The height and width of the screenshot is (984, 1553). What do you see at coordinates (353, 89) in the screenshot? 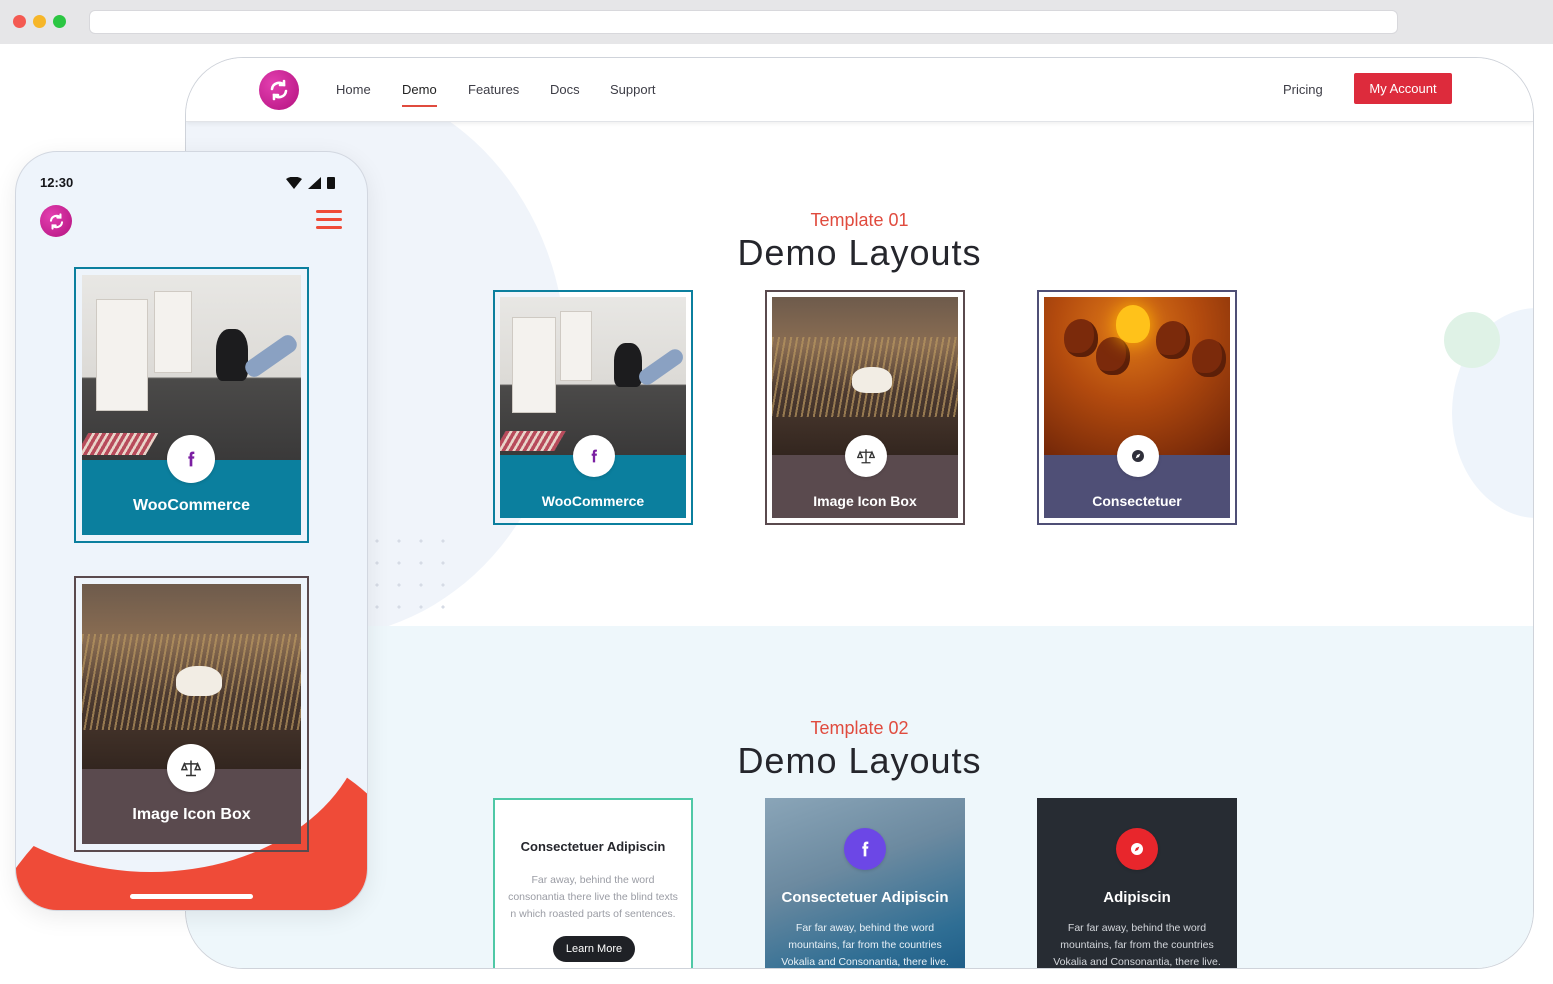
I see `nav-home: Home` at bounding box center [353, 89].